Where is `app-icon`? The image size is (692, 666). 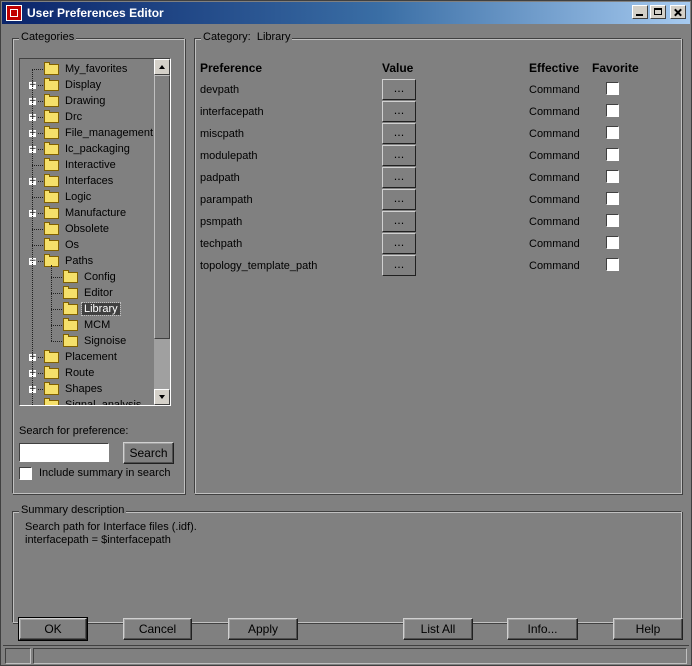 app-icon is located at coordinates (14, 13).